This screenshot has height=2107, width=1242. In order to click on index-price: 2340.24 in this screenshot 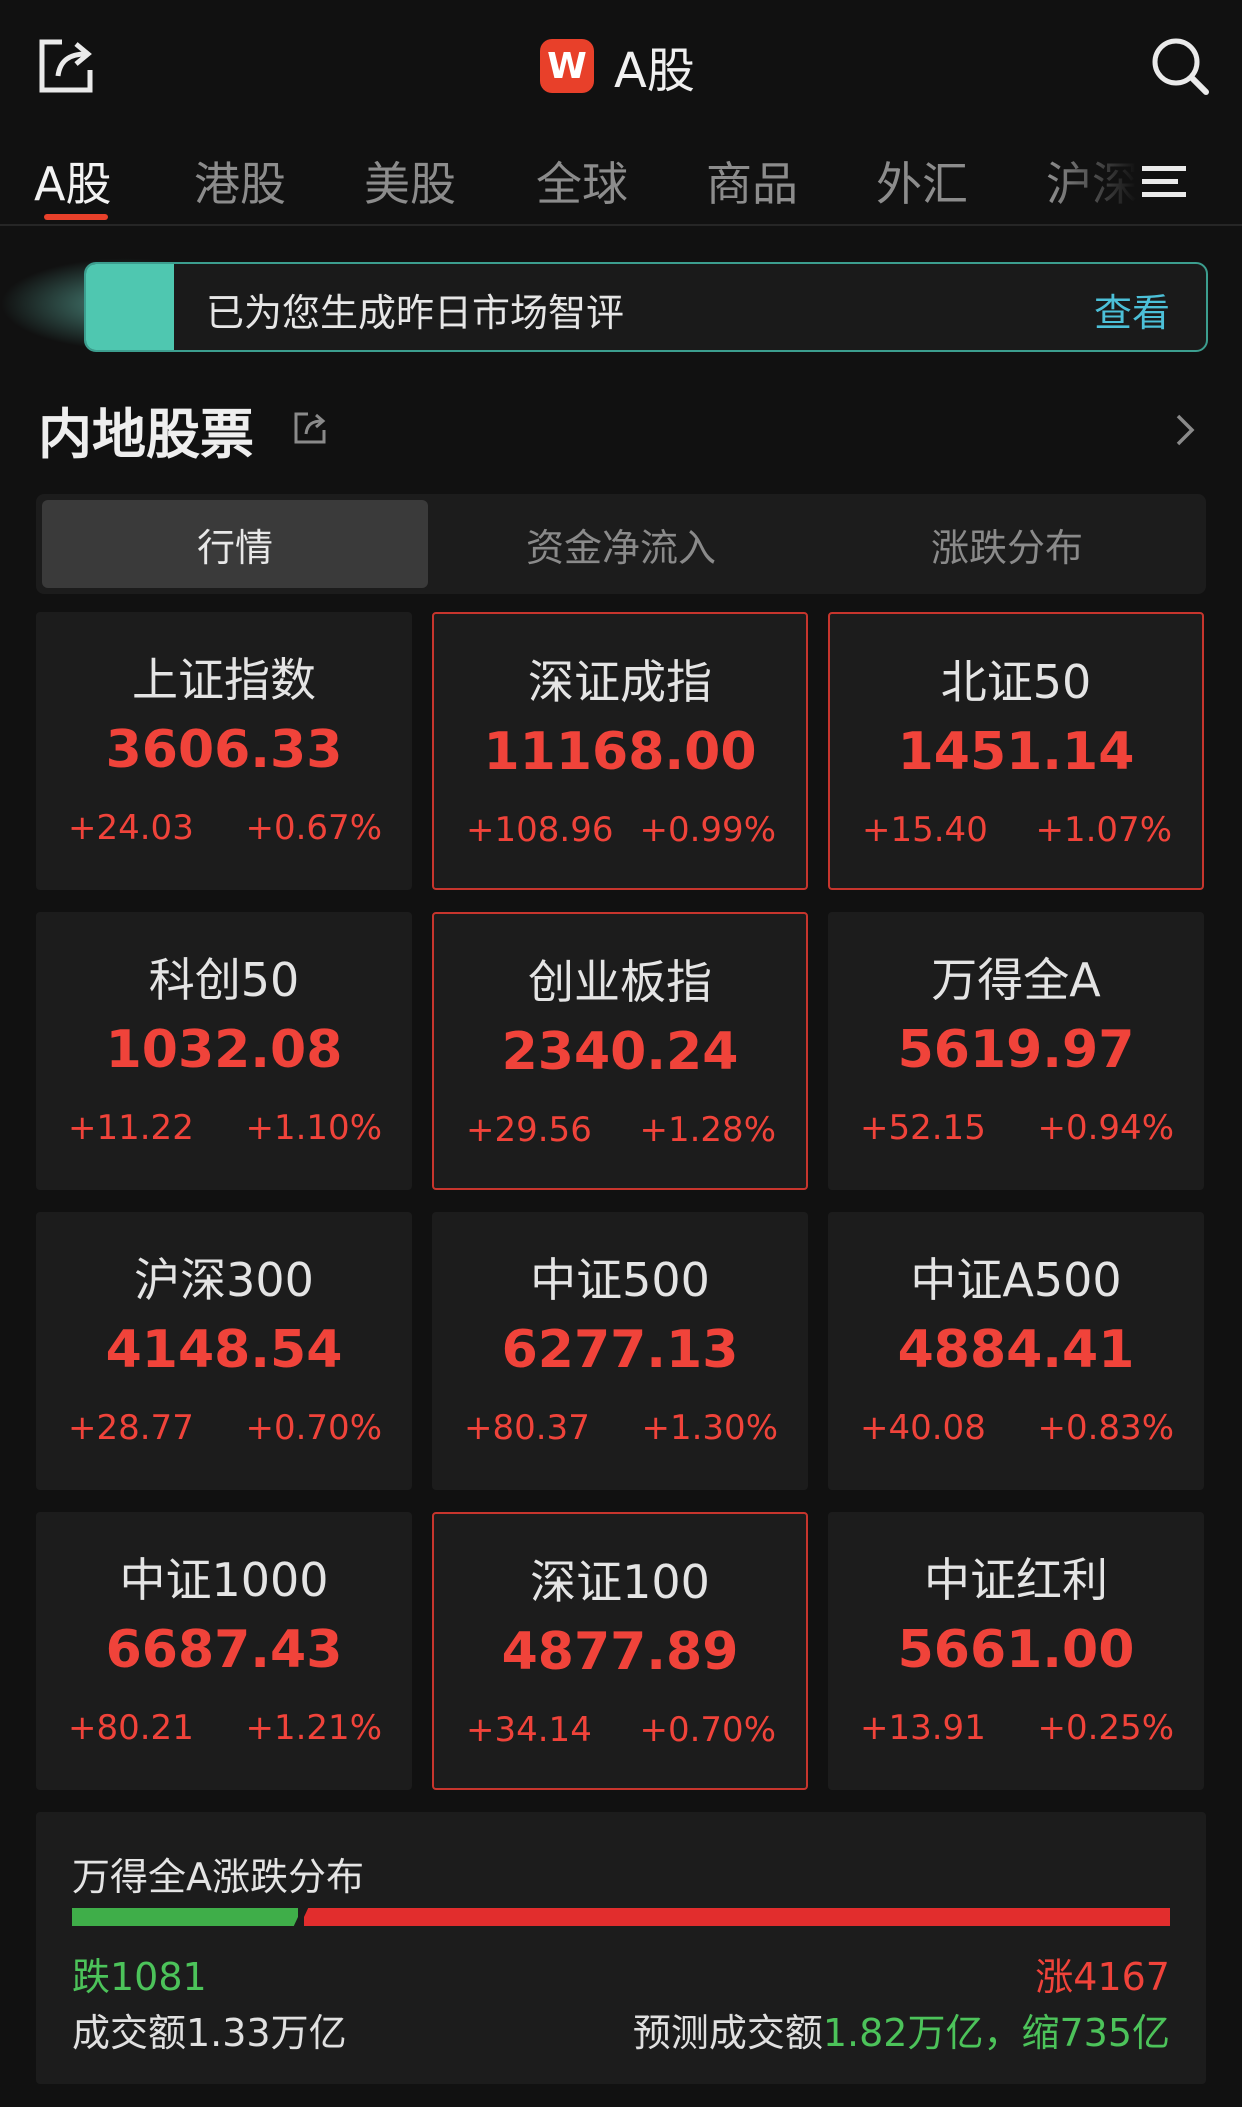, I will do `click(620, 1052)`.